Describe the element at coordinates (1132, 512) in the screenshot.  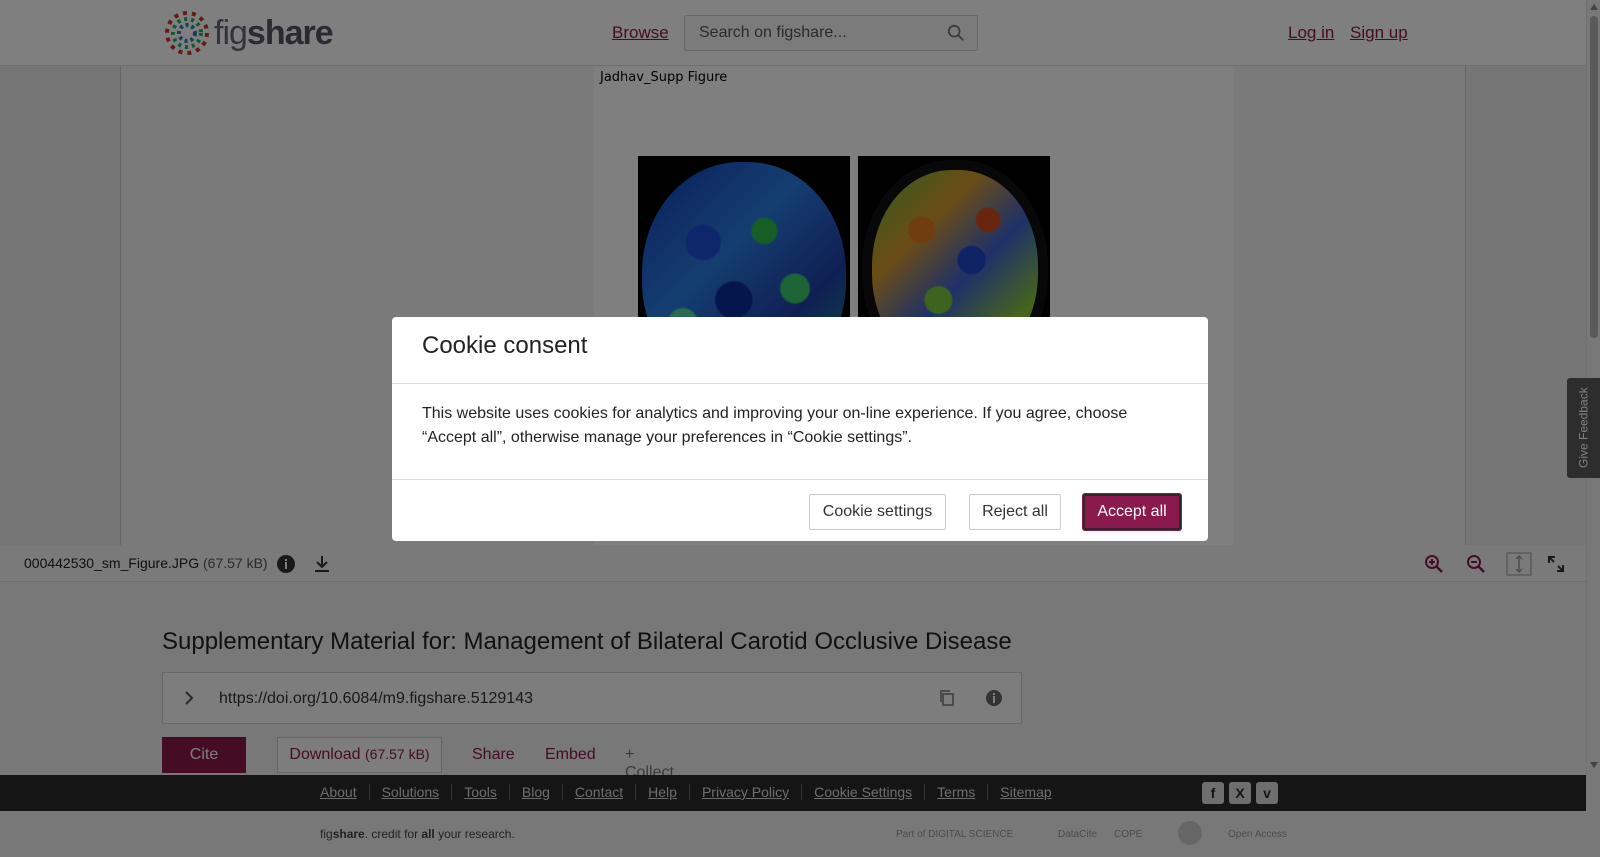
I see `accept-all-button: Accept all` at that location.